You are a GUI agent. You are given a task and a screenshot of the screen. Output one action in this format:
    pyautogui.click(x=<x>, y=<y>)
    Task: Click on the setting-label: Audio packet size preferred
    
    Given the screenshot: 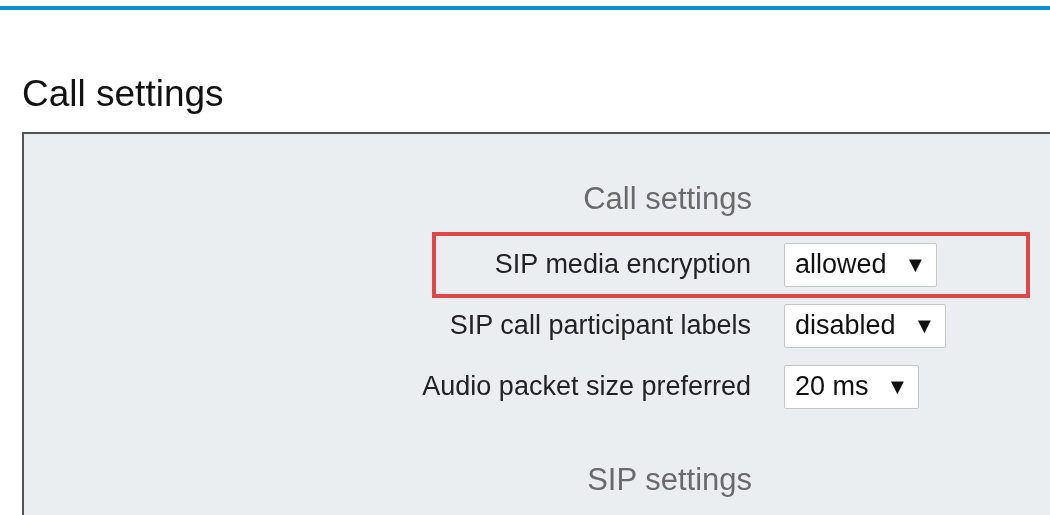 What is the action you would take?
    pyautogui.click(x=586, y=386)
    